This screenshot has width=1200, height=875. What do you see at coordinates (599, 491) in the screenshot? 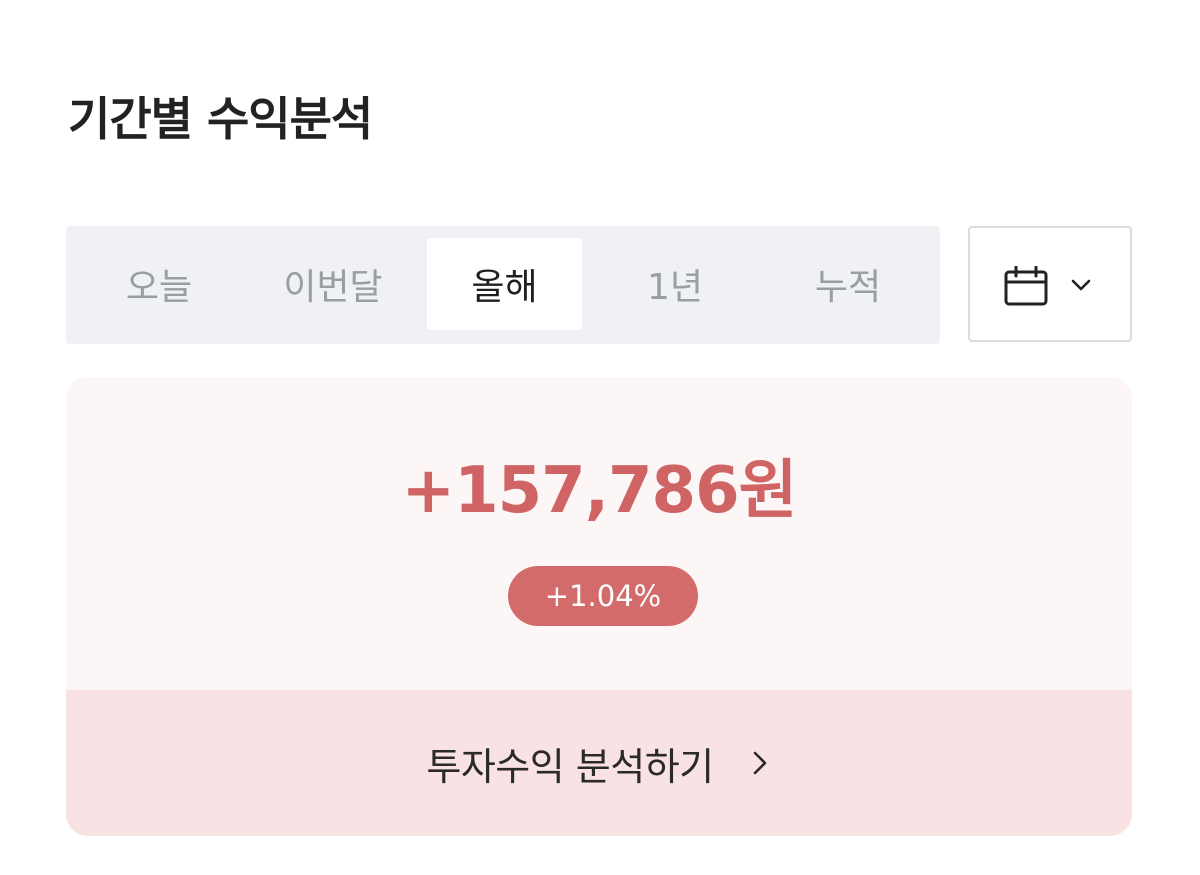
I see `profit-amount: +157,786원` at bounding box center [599, 491].